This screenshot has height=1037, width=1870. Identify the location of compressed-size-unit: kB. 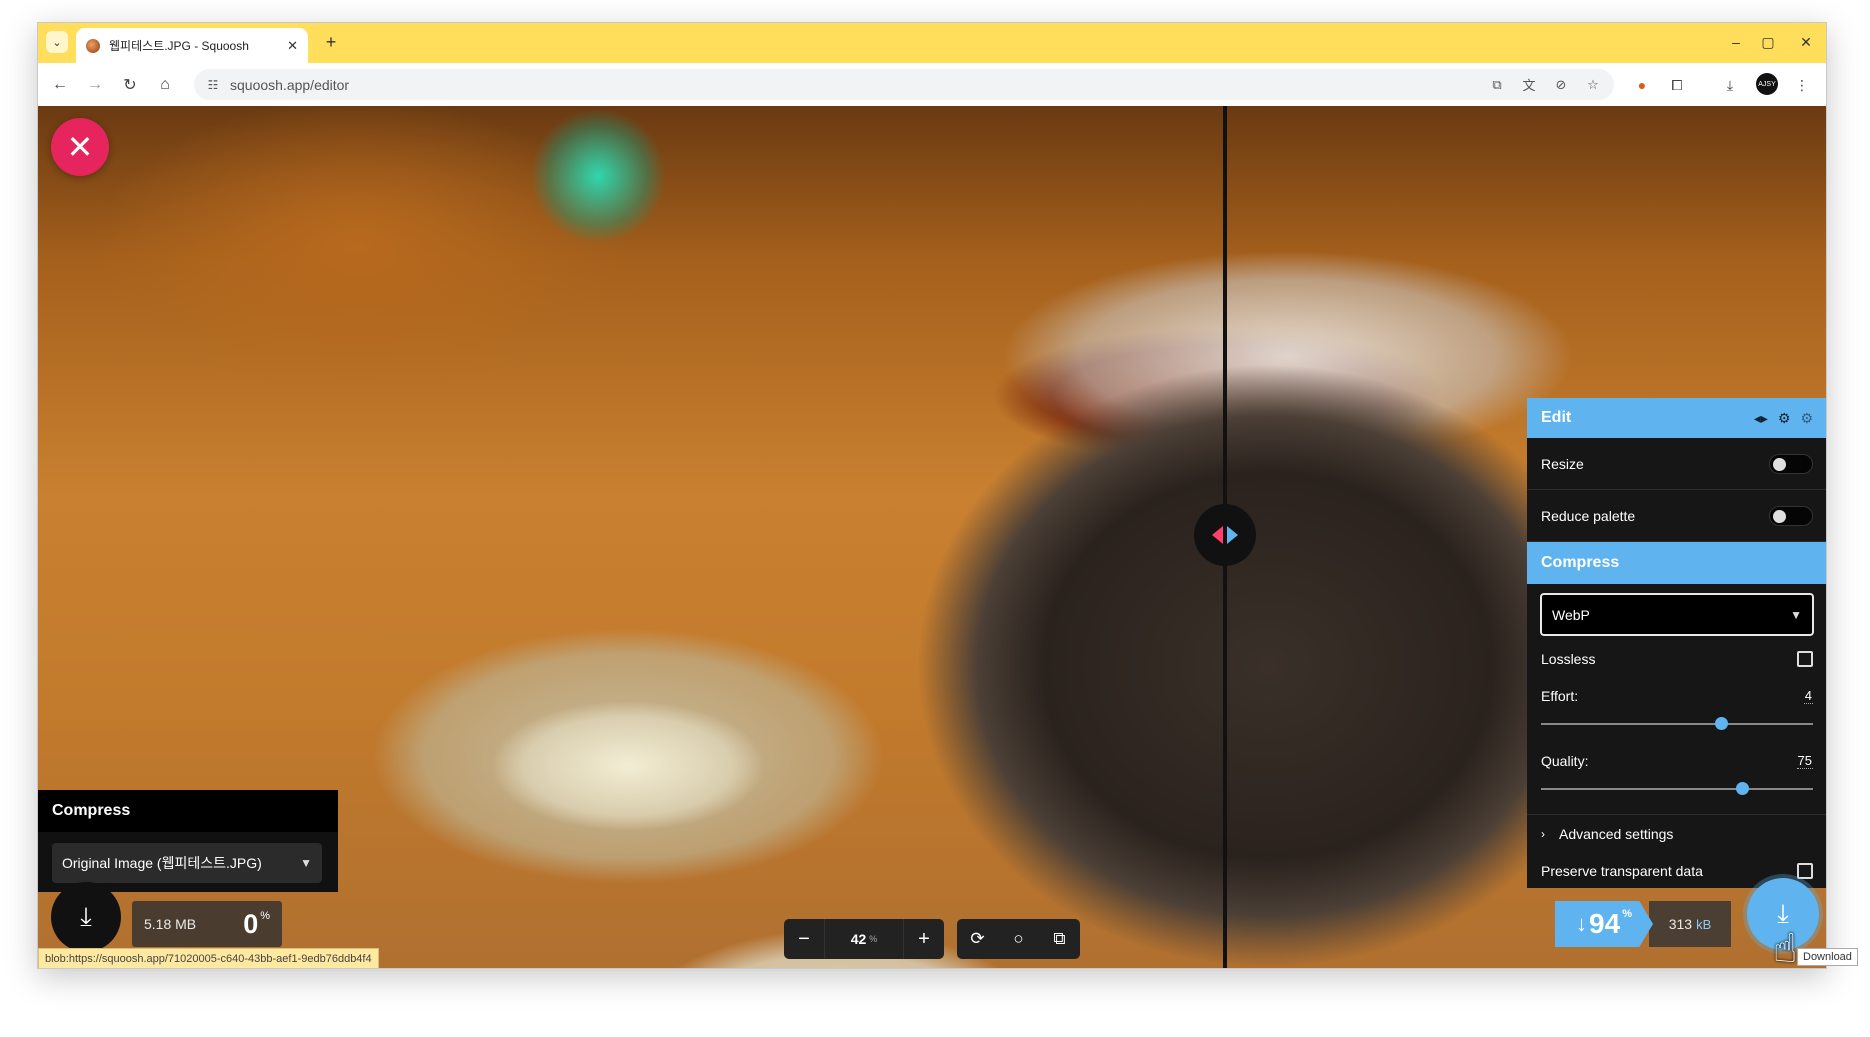
(1704, 924).